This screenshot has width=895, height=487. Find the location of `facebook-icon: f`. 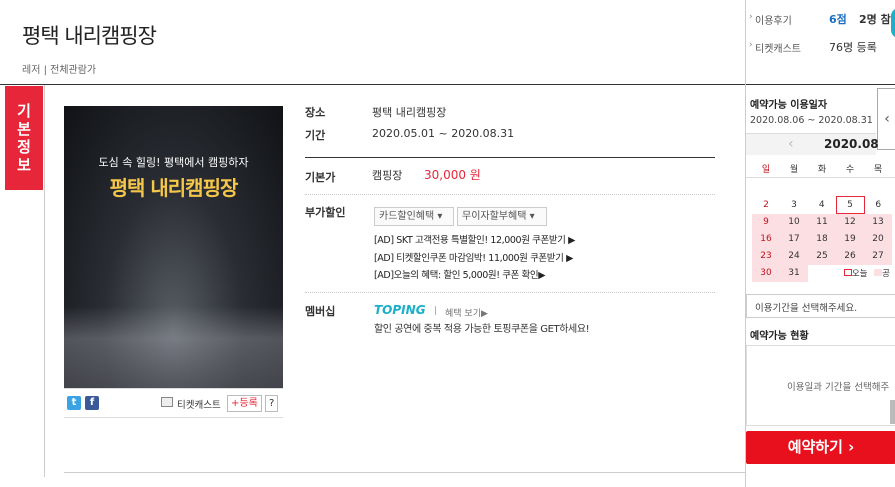

facebook-icon: f is located at coordinates (92, 403).